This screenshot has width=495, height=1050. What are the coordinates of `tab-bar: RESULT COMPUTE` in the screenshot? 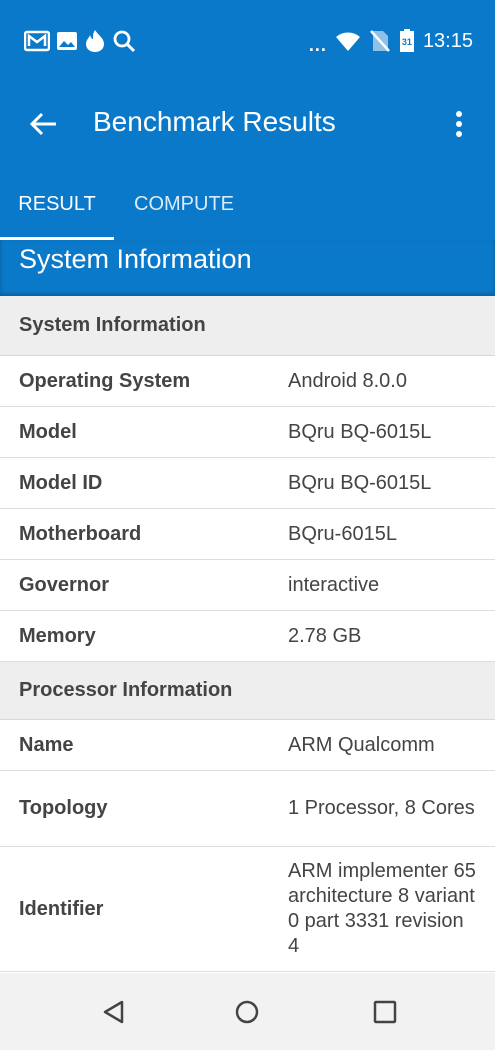 It's located at (247, 204).